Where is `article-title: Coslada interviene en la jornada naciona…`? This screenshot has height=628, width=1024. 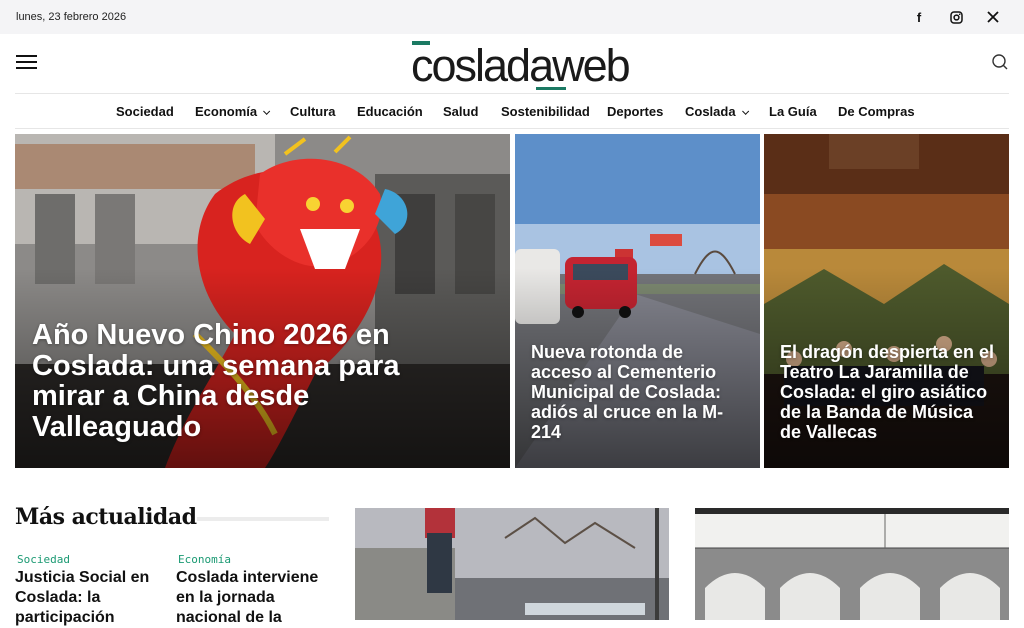
article-title: Coslada interviene en la jornada naciona… is located at coordinates (251, 598).